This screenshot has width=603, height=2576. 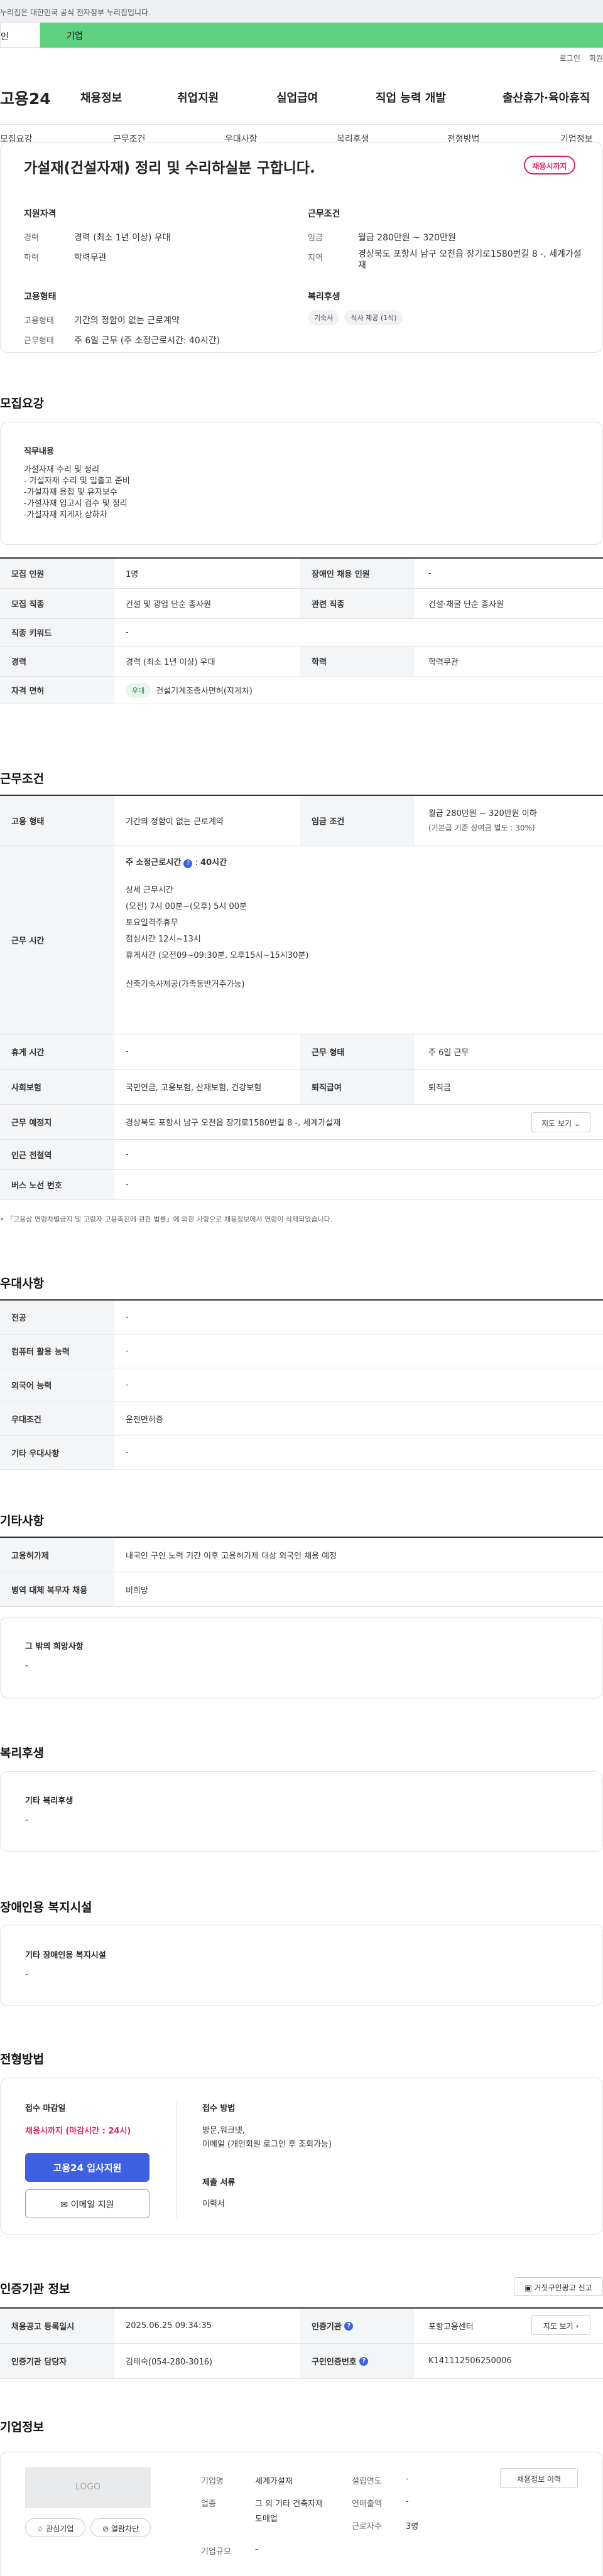 I want to click on docs-head: 제출 서류, so click(x=219, y=2182).